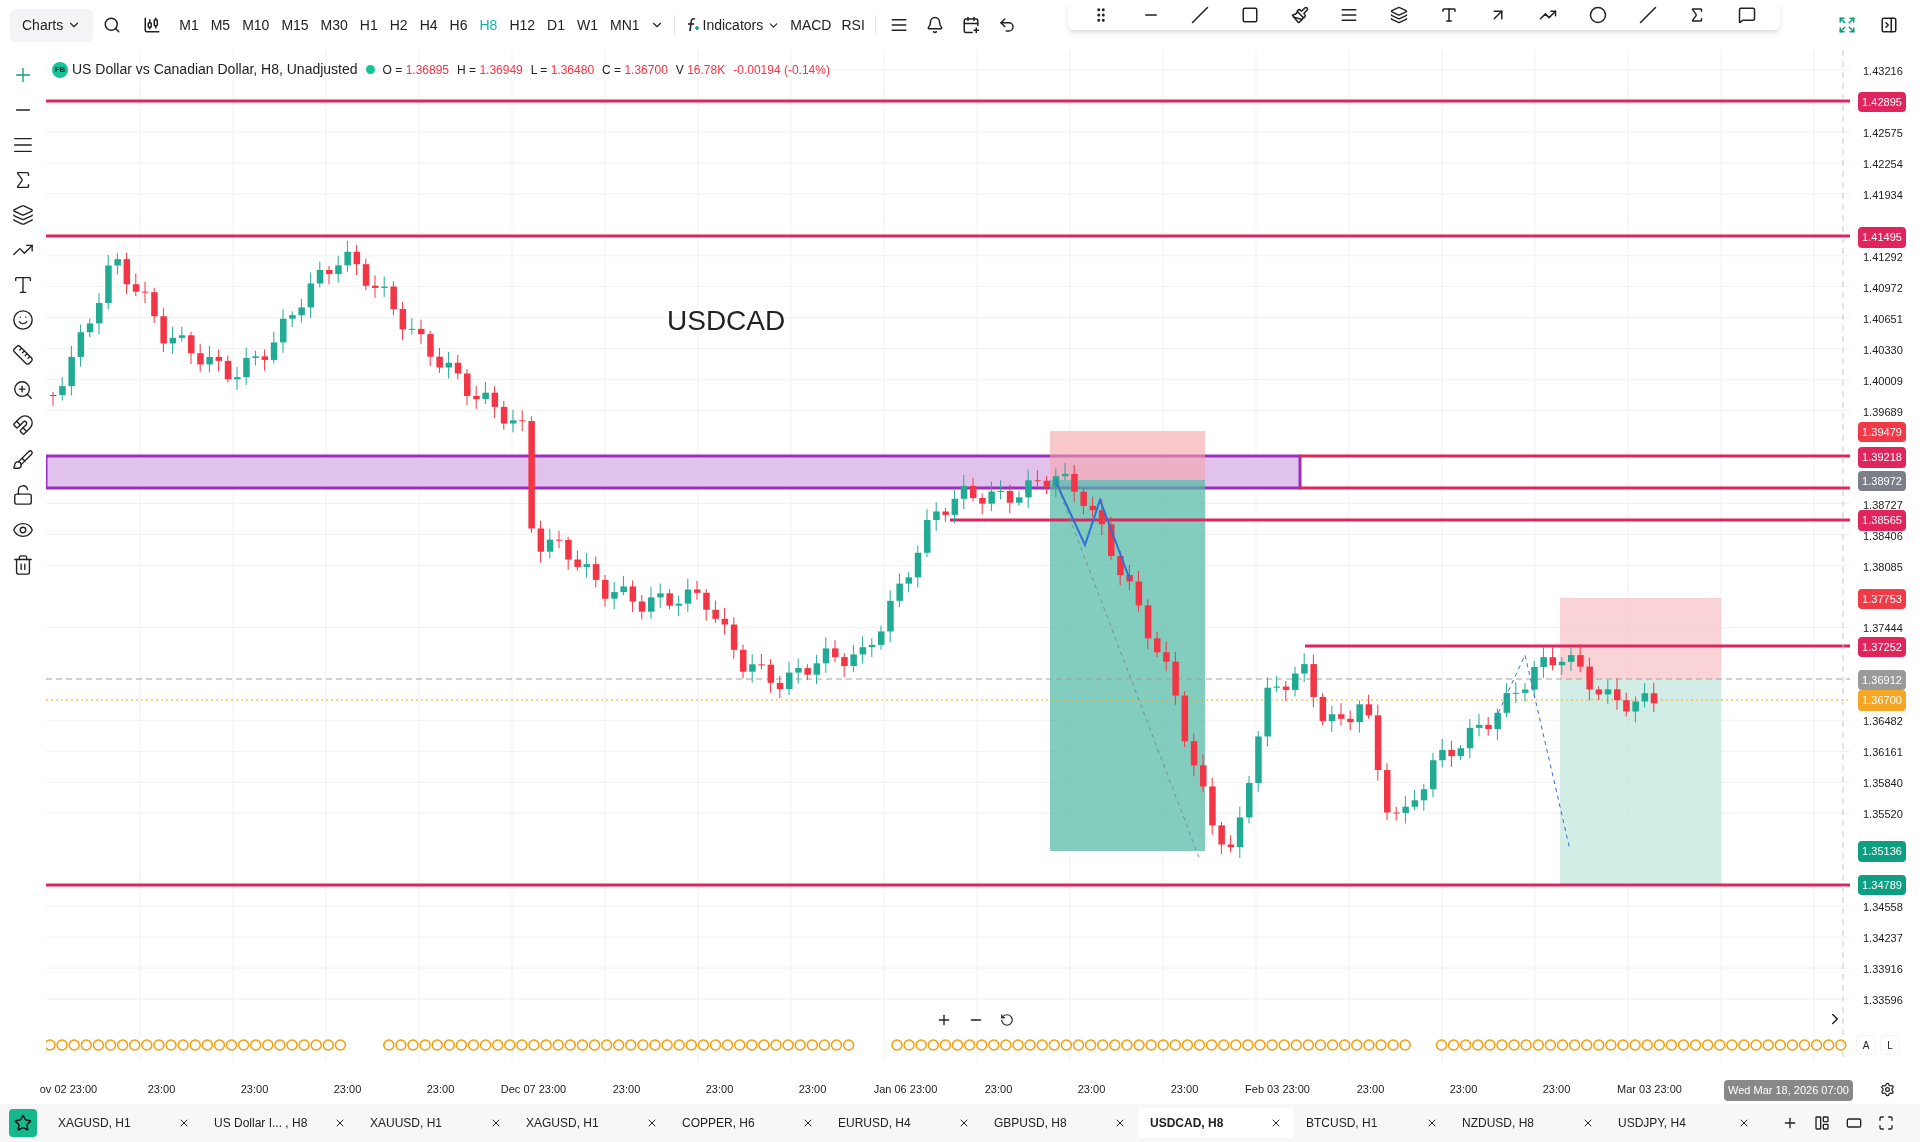 This screenshot has height=1142, width=1920. What do you see at coordinates (556, 25) in the screenshot?
I see `timeframe-tab: D1` at bounding box center [556, 25].